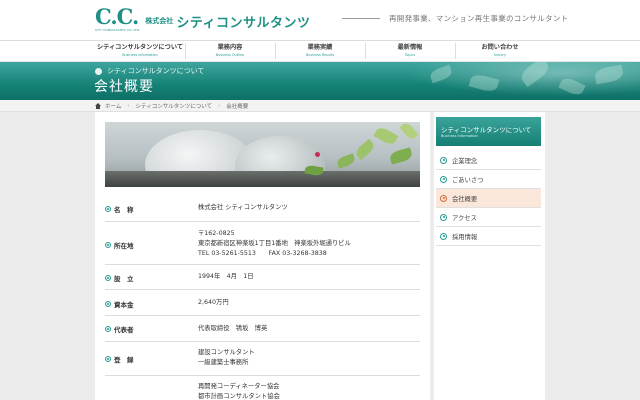 Image resolution: width=640 pixels, height=400 pixels. I want to click on breadcrumb: ホーム › シティコンサルタンツについて › 会社概要, so click(320, 106).